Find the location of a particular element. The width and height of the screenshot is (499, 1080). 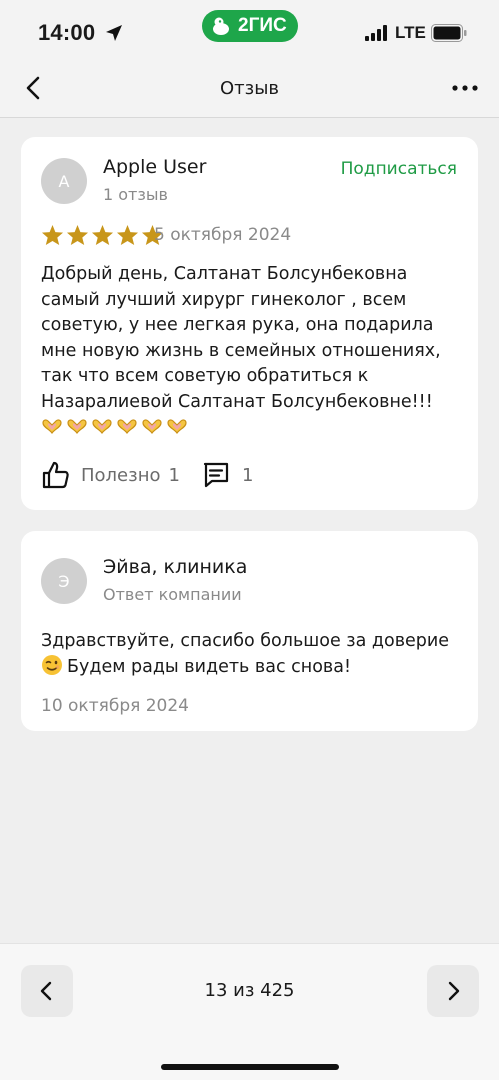

review-author-name: Apple User is located at coordinates (154, 167).